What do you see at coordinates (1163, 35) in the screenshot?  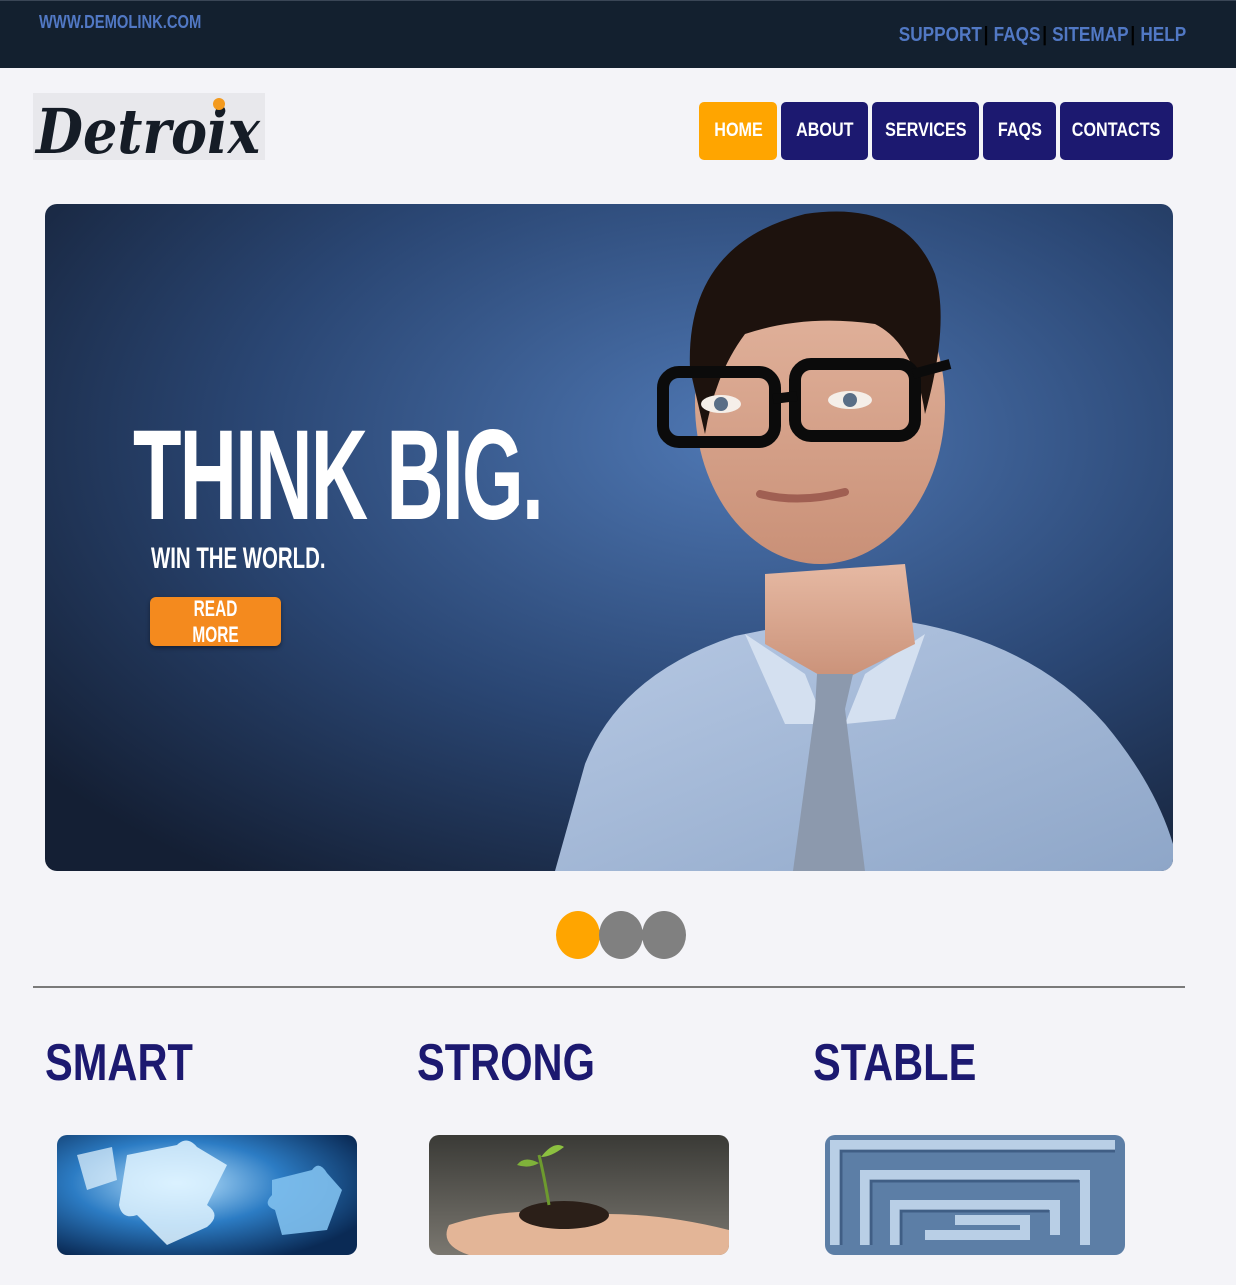 I see `help-link: HELP` at bounding box center [1163, 35].